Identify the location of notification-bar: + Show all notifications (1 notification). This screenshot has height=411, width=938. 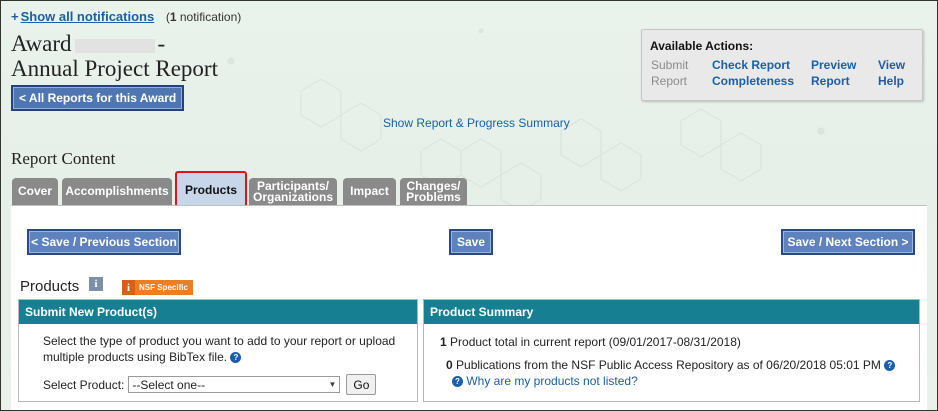
(126, 16).